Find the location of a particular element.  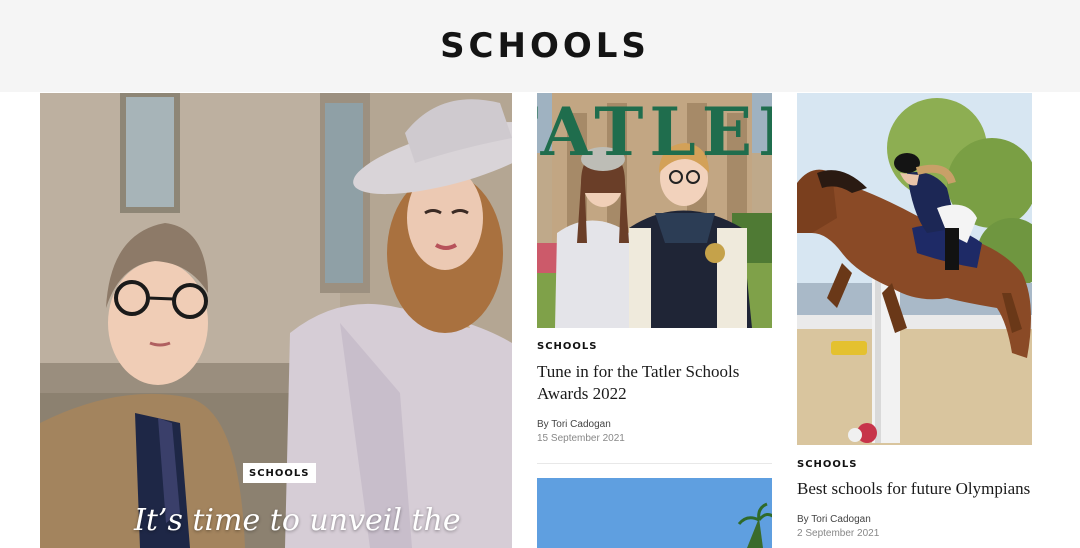

article-date: 15 September 2021 is located at coordinates (581, 438).